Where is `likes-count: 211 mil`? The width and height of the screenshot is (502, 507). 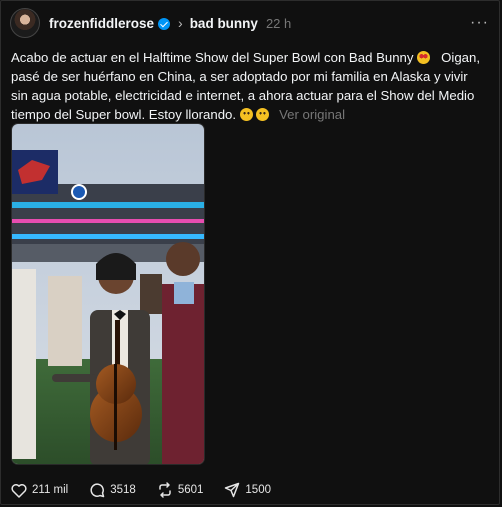
likes-count: 211 mil is located at coordinates (50, 490).